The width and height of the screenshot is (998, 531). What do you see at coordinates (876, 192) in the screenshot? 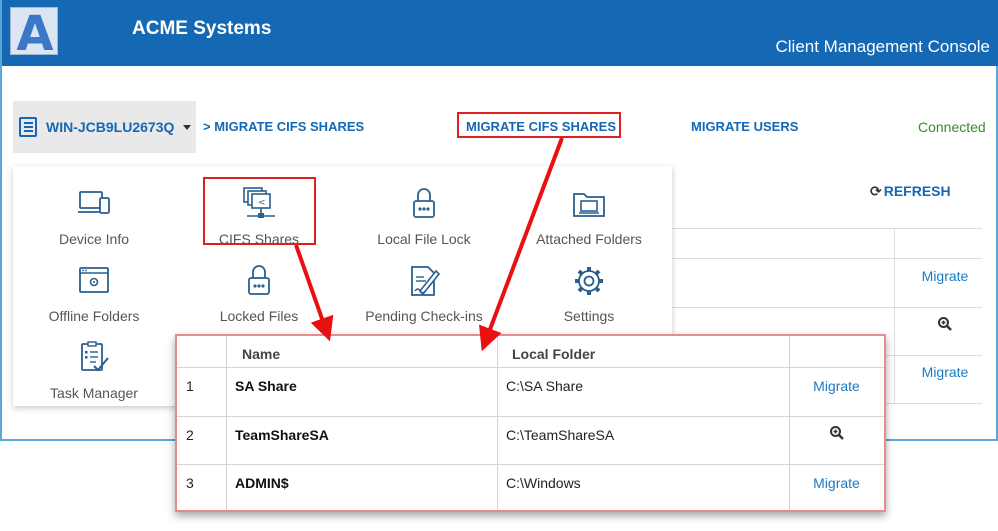
I see `refresh-icon: ⟳` at bounding box center [876, 192].